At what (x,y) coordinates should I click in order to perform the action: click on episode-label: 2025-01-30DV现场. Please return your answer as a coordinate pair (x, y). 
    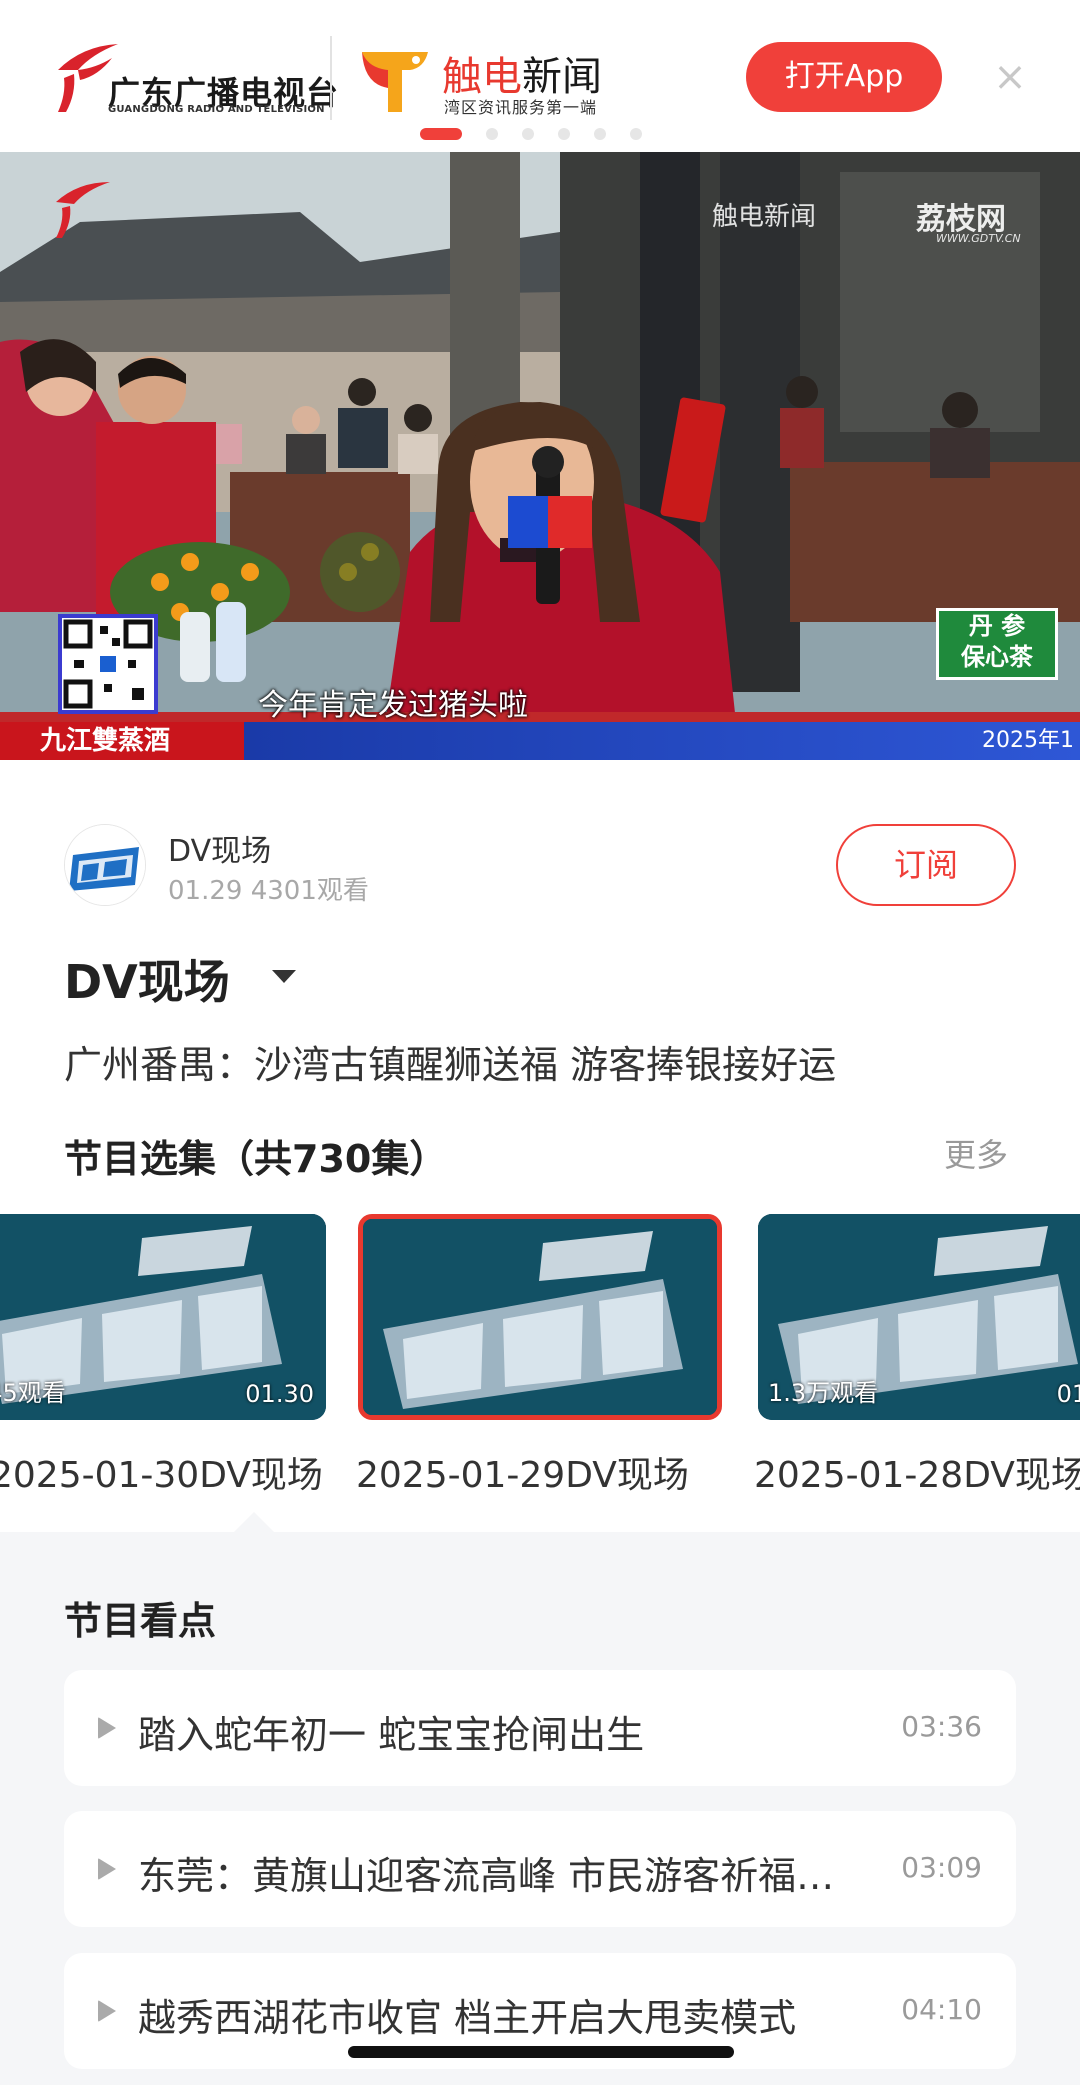
    Looking at the image, I should click on (161, 1472).